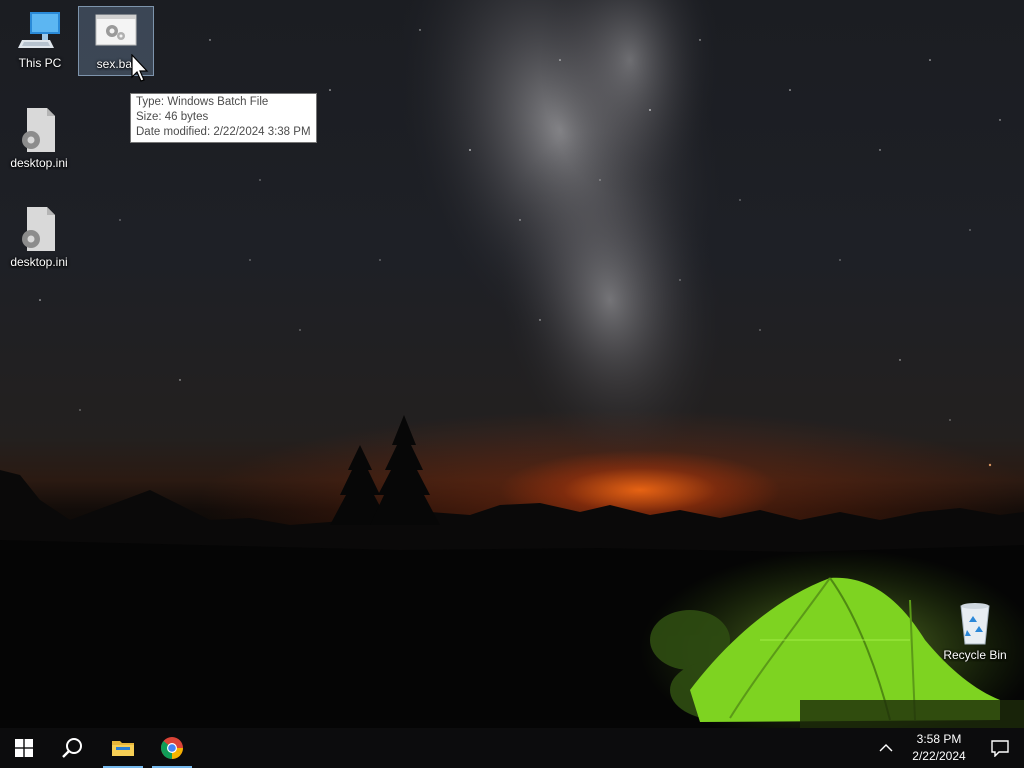  Describe the element at coordinates (512, 748) in the screenshot. I see `taskbar: 3:58 PM 2/22/2024` at that location.